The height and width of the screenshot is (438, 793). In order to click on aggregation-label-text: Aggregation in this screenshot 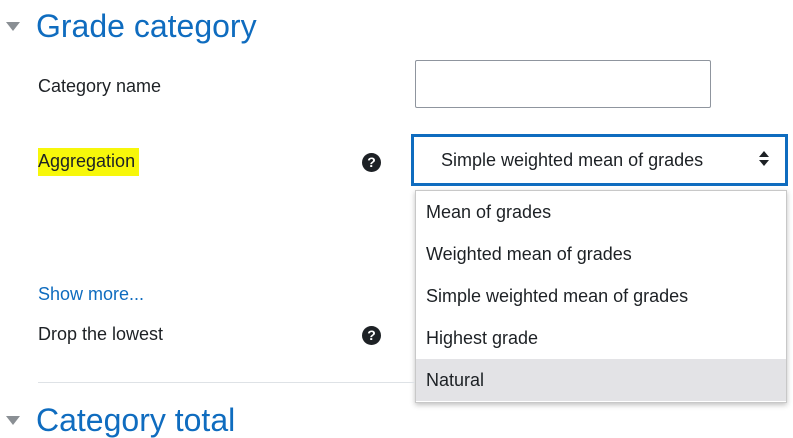, I will do `click(89, 162)`.